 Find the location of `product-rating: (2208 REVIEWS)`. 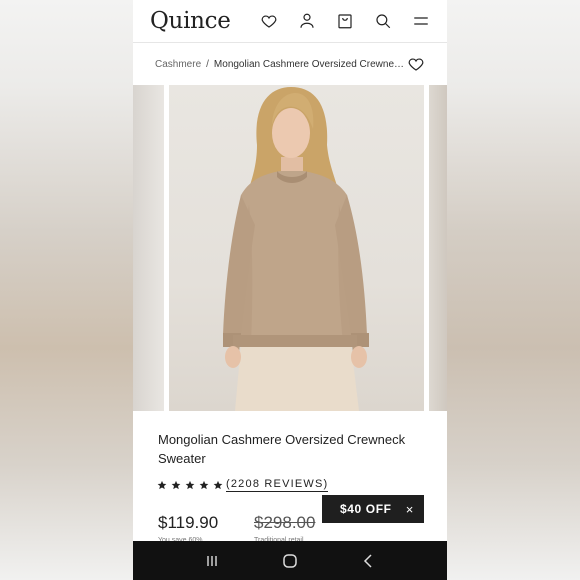

product-rating: (2208 REVIEWS) is located at coordinates (243, 485).